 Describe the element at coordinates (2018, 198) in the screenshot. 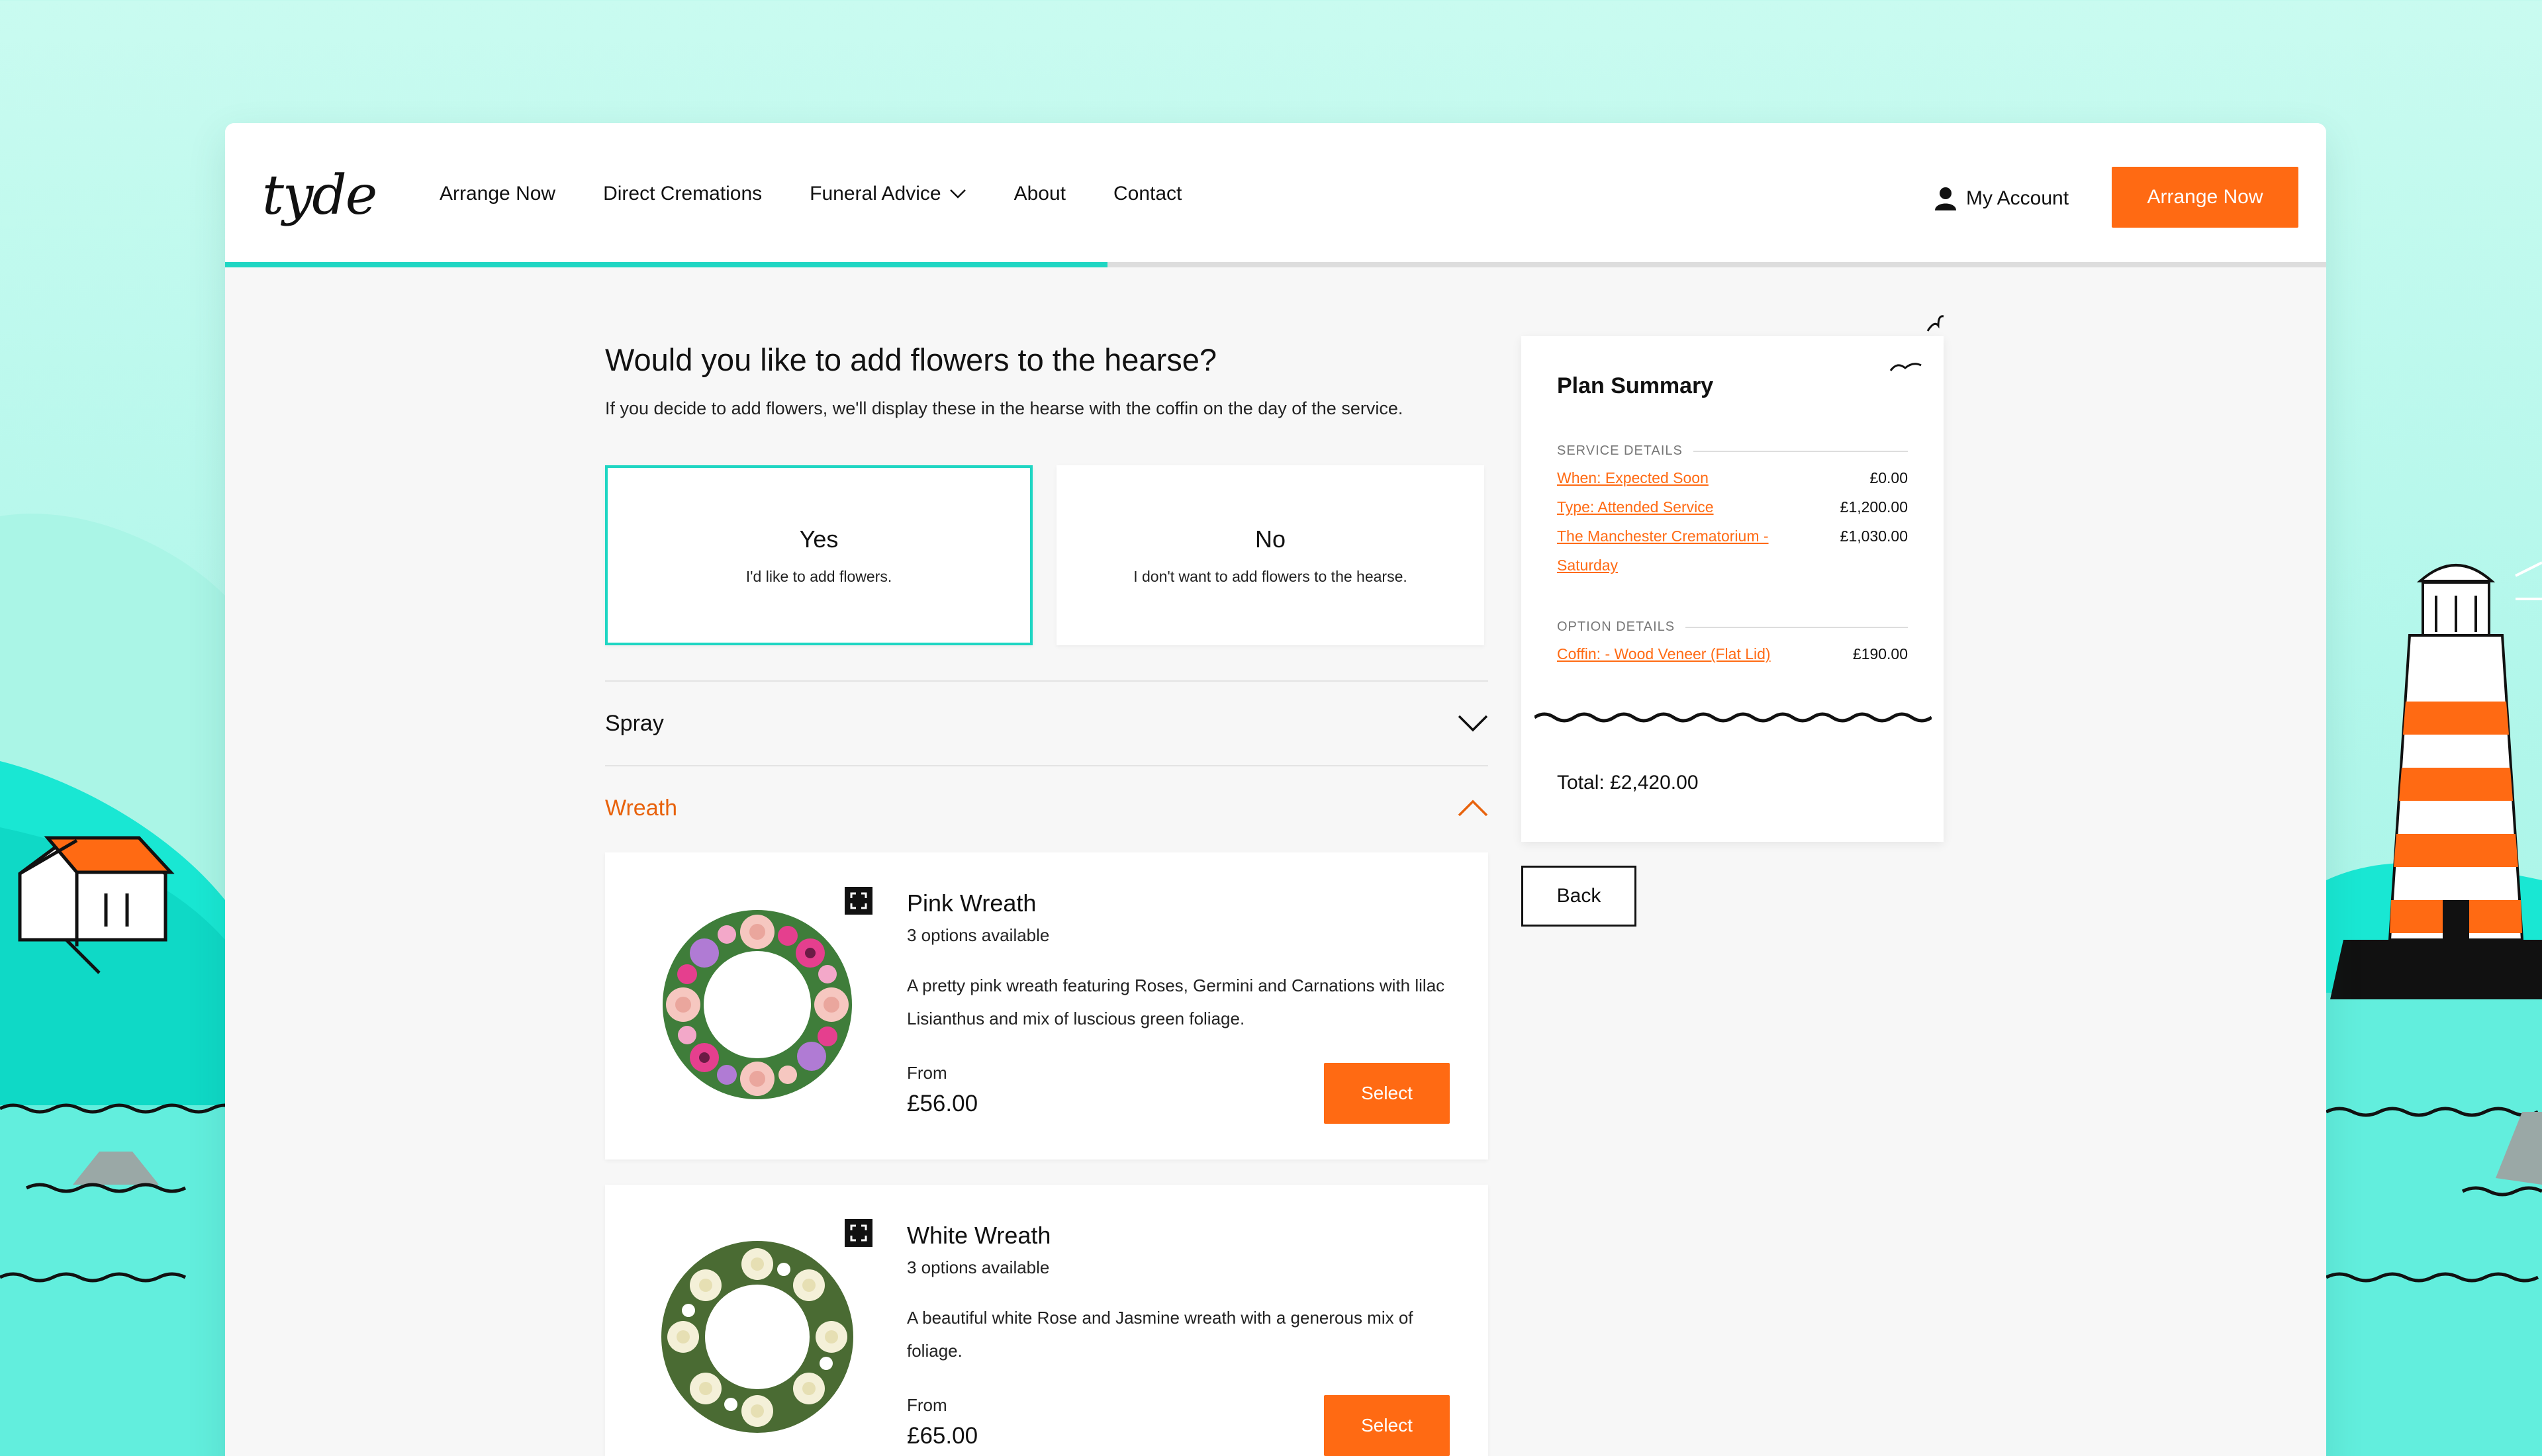

I see `my-account-label: My Account` at that location.